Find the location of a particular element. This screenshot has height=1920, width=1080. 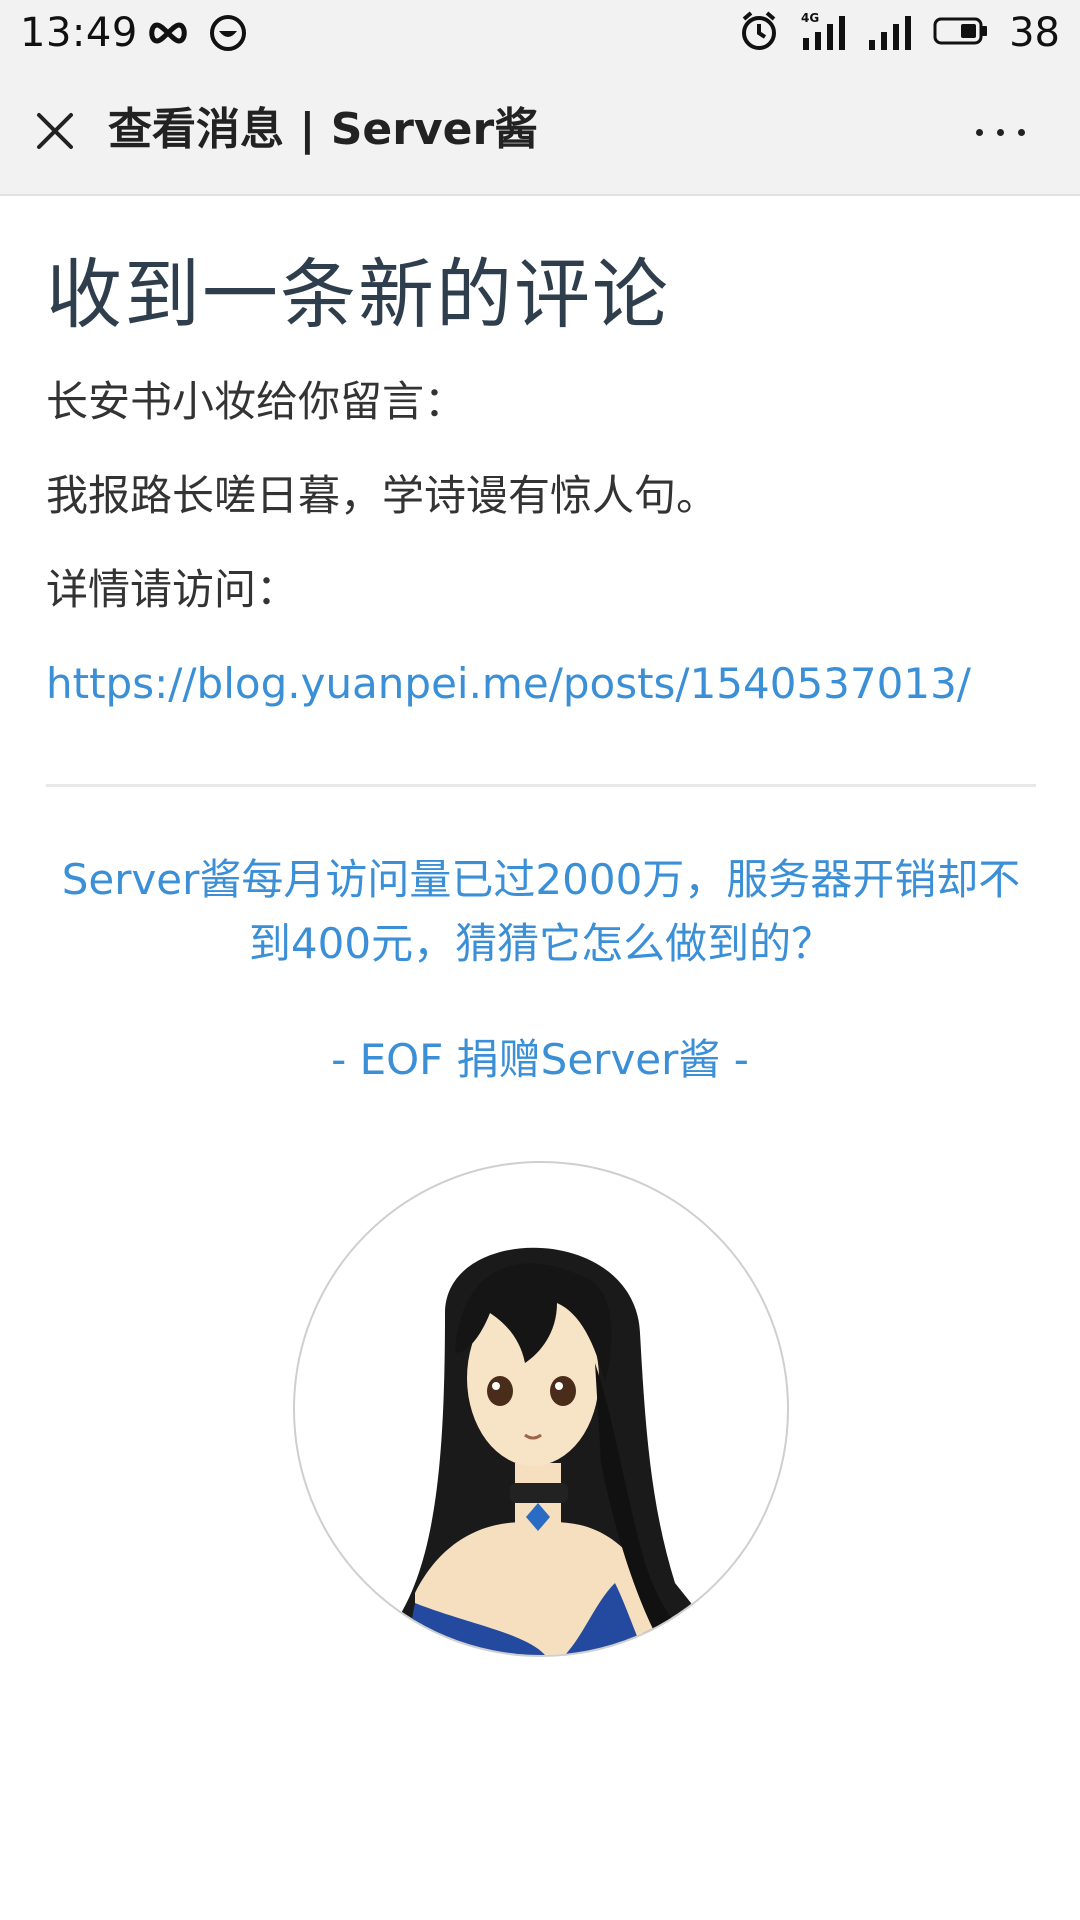

page-title: 查看消息 | Server酱 is located at coordinates (323, 129).